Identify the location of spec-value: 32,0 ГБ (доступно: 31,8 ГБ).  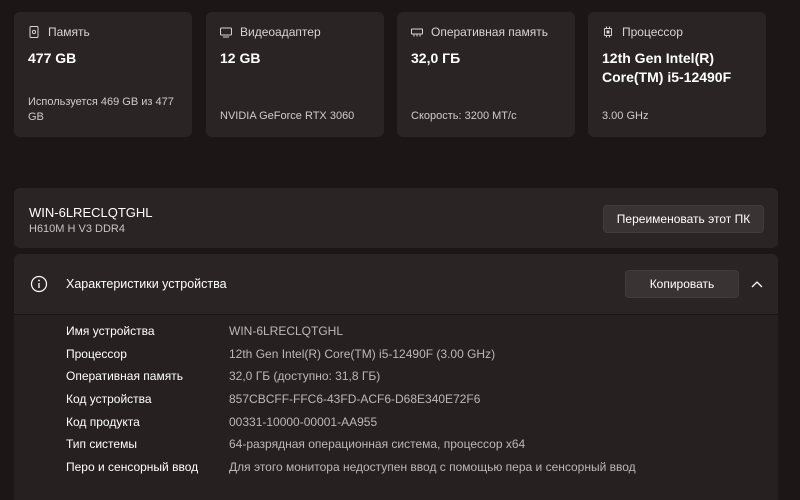
(305, 376).